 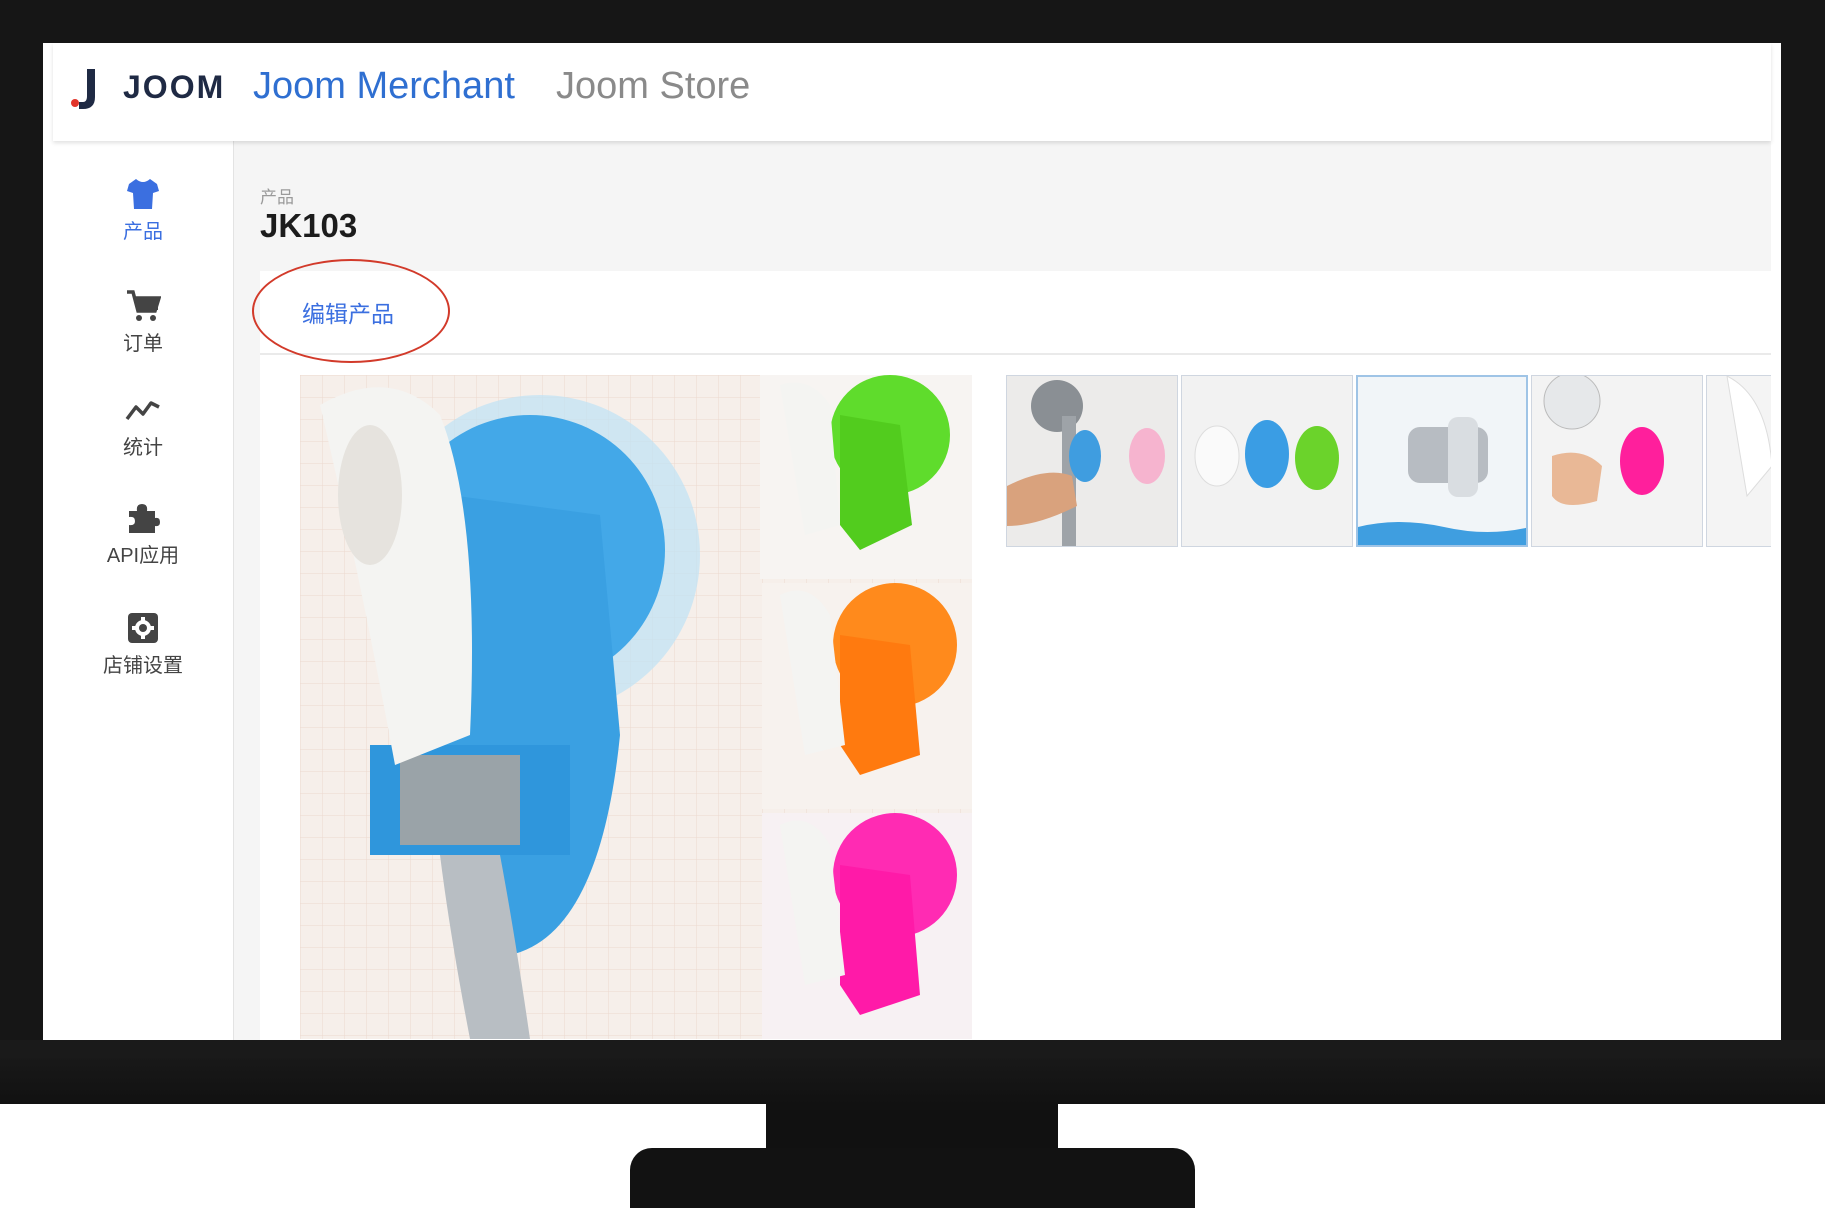 What do you see at coordinates (143, 194) in the screenshot?
I see `tshirt-icon` at bounding box center [143, 194].